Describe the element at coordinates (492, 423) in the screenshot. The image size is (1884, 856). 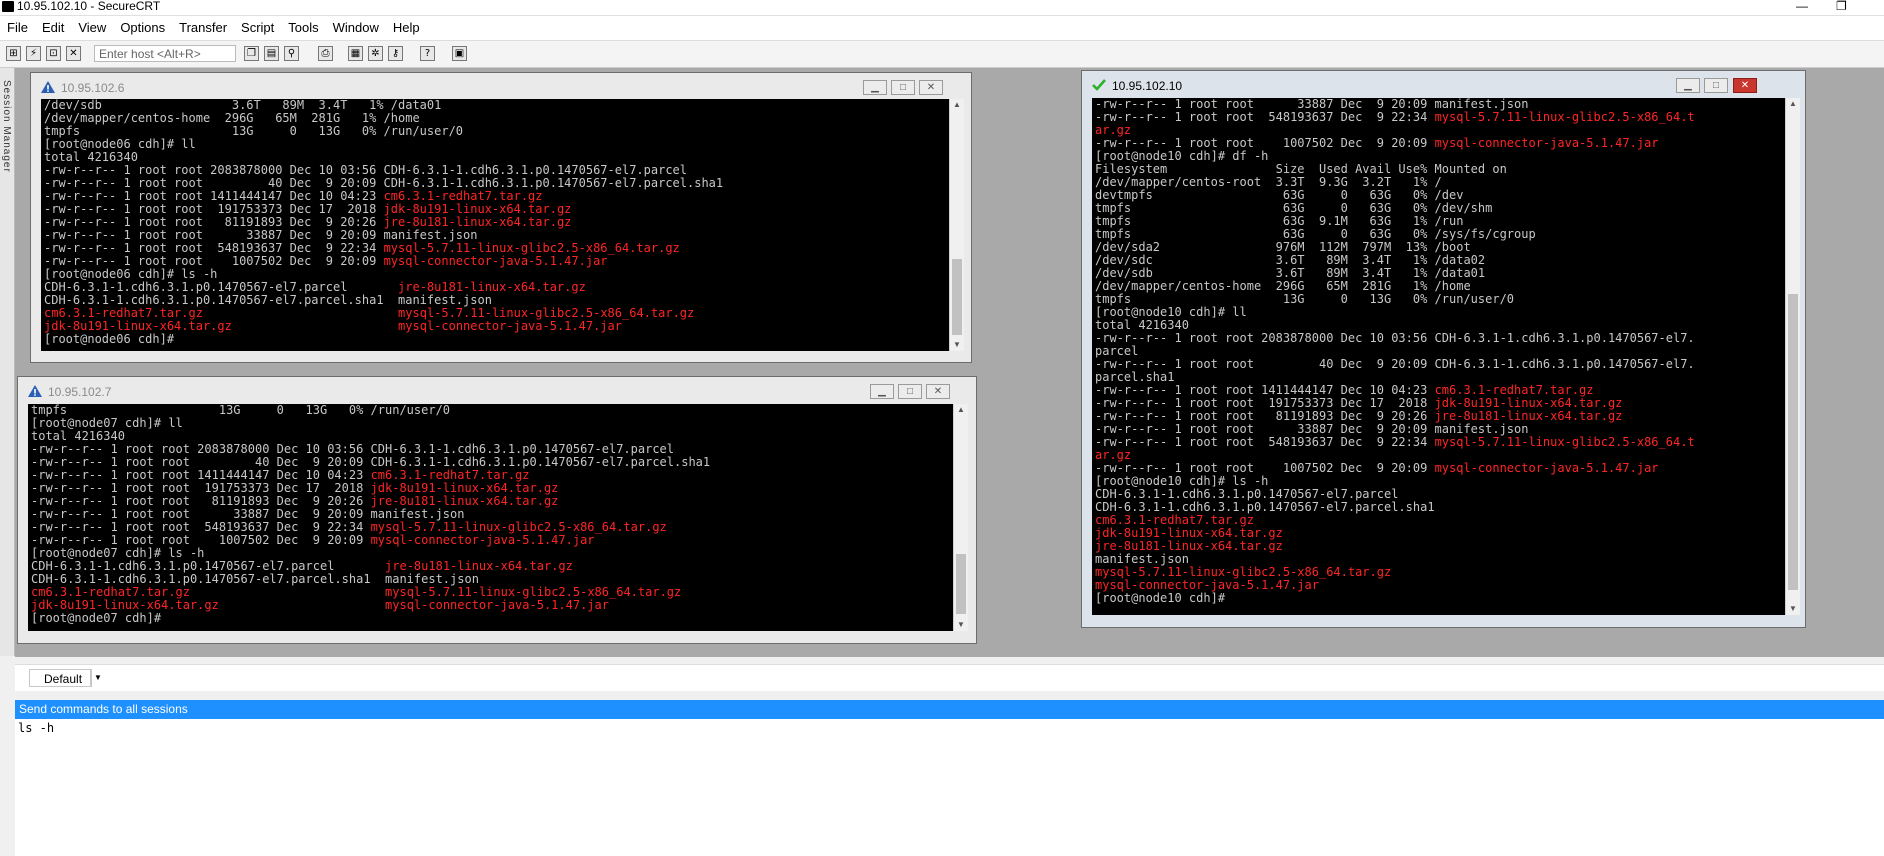
I see `terminal-line: [root@node07 cdh]# ll` at that location.